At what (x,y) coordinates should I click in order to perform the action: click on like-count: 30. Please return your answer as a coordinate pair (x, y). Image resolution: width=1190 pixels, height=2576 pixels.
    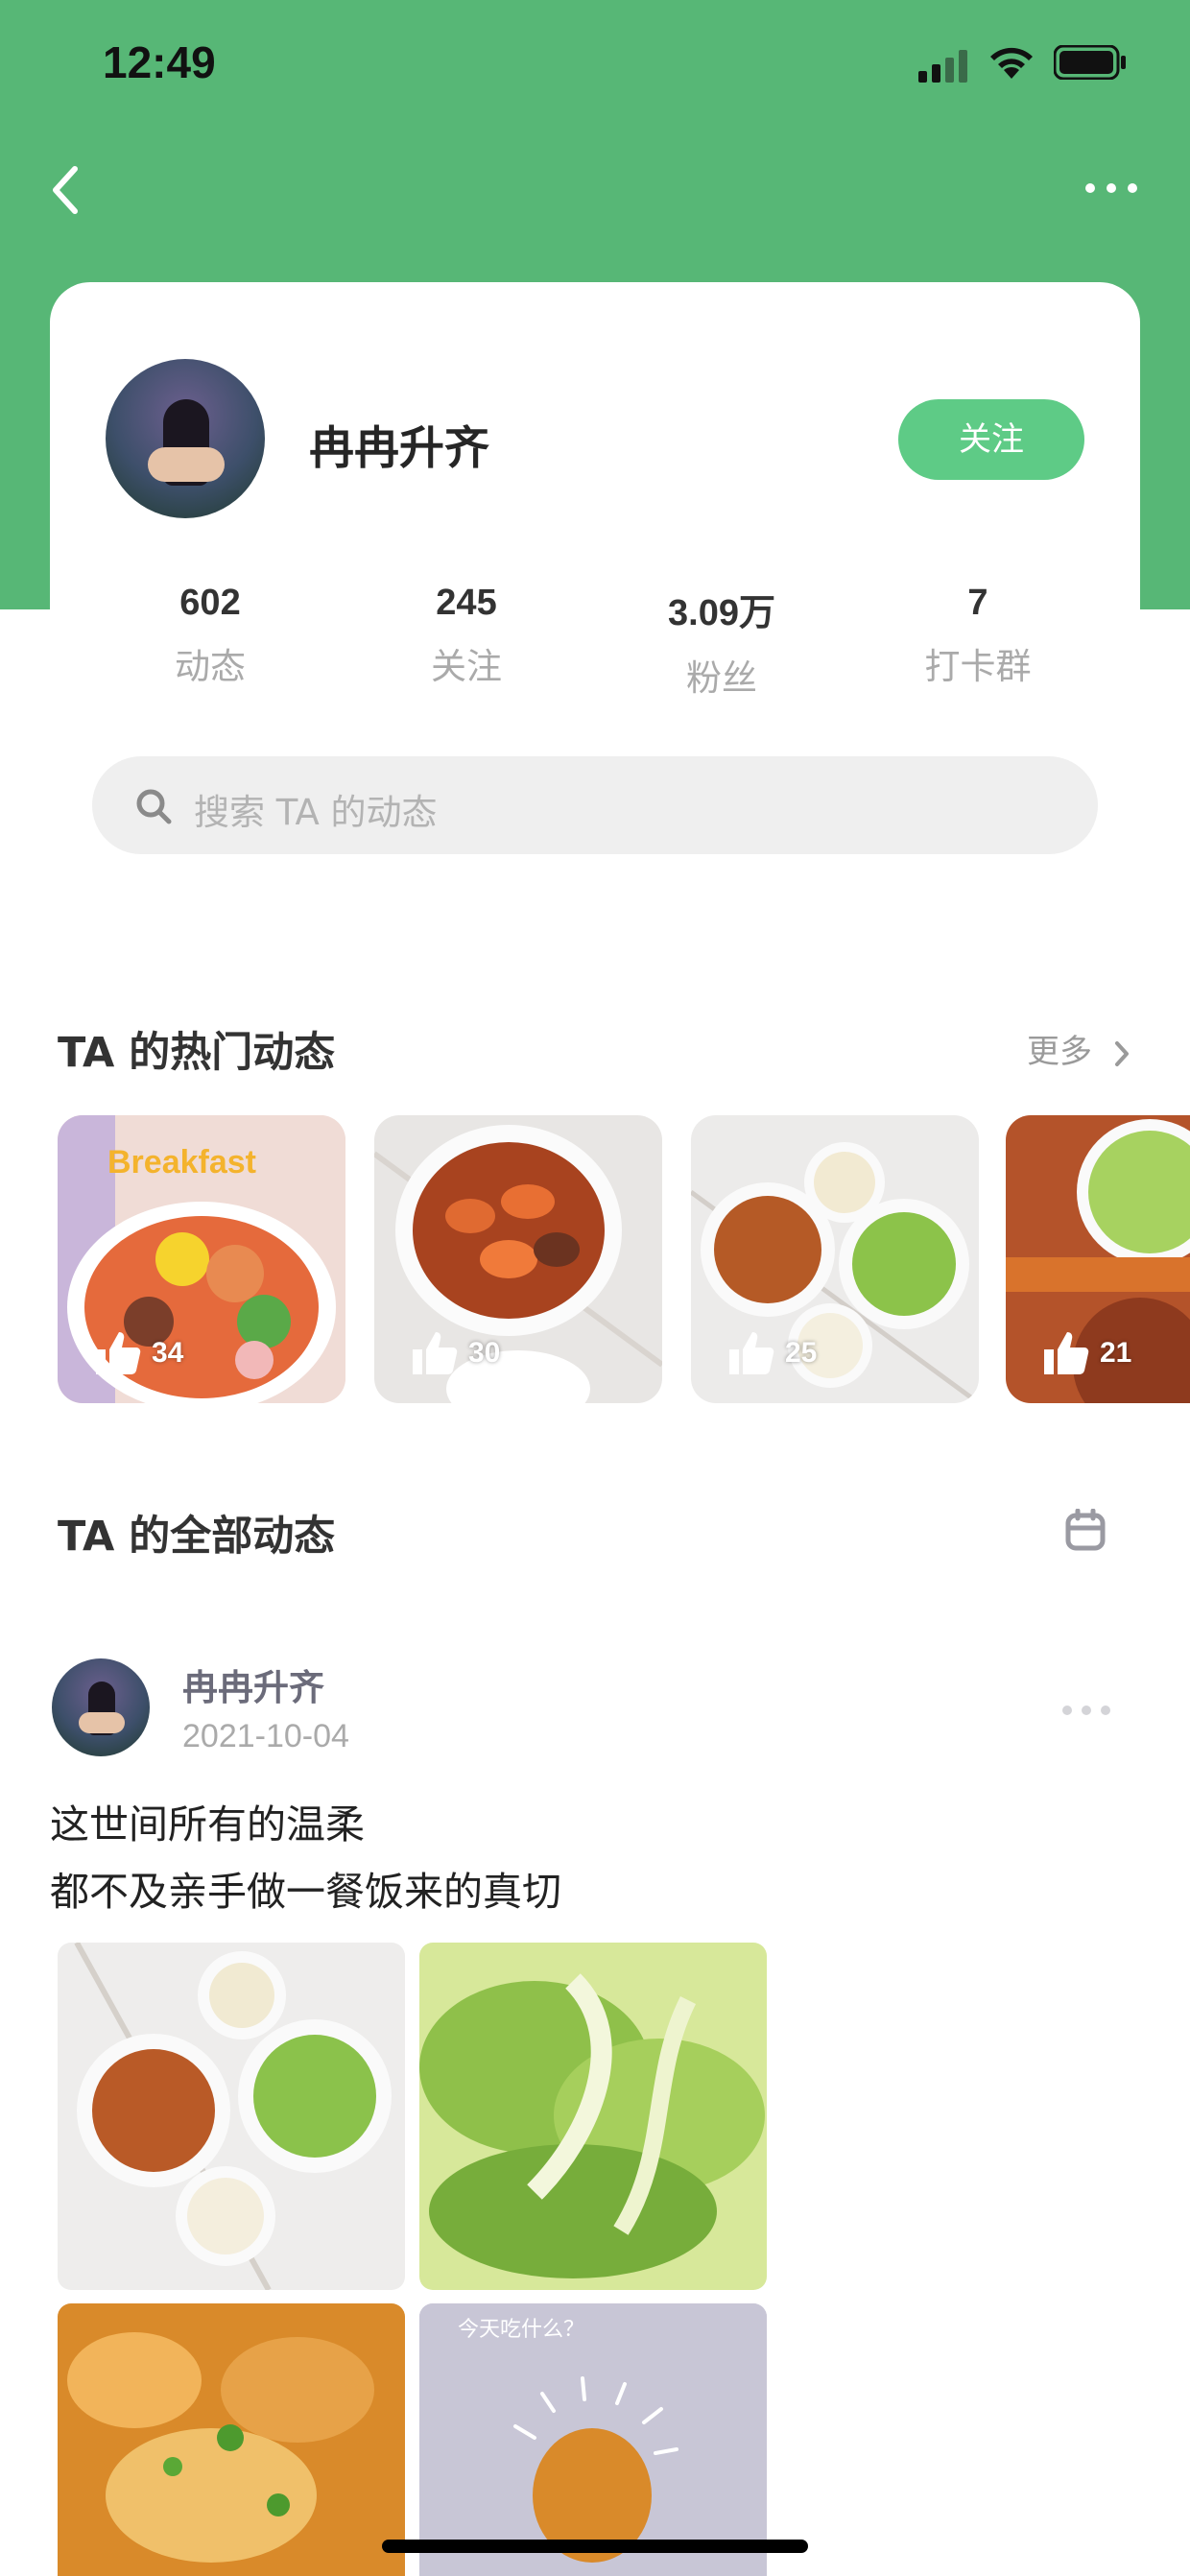
    Looking at the image, I should click on (455, 1353).